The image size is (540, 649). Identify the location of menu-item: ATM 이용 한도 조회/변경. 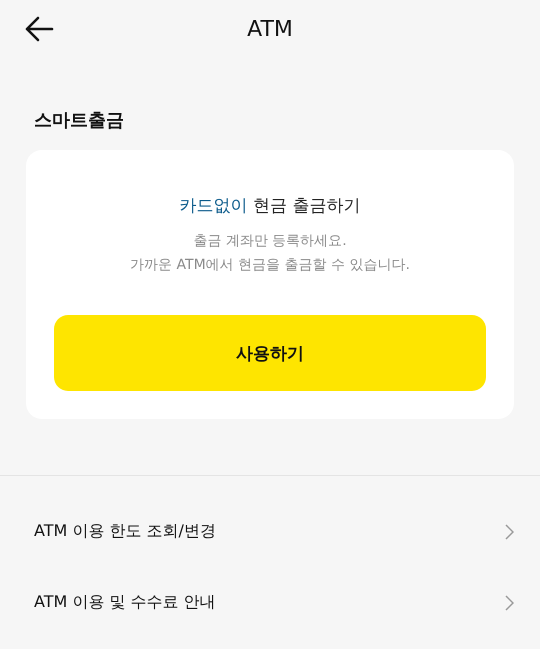
(270, 531).